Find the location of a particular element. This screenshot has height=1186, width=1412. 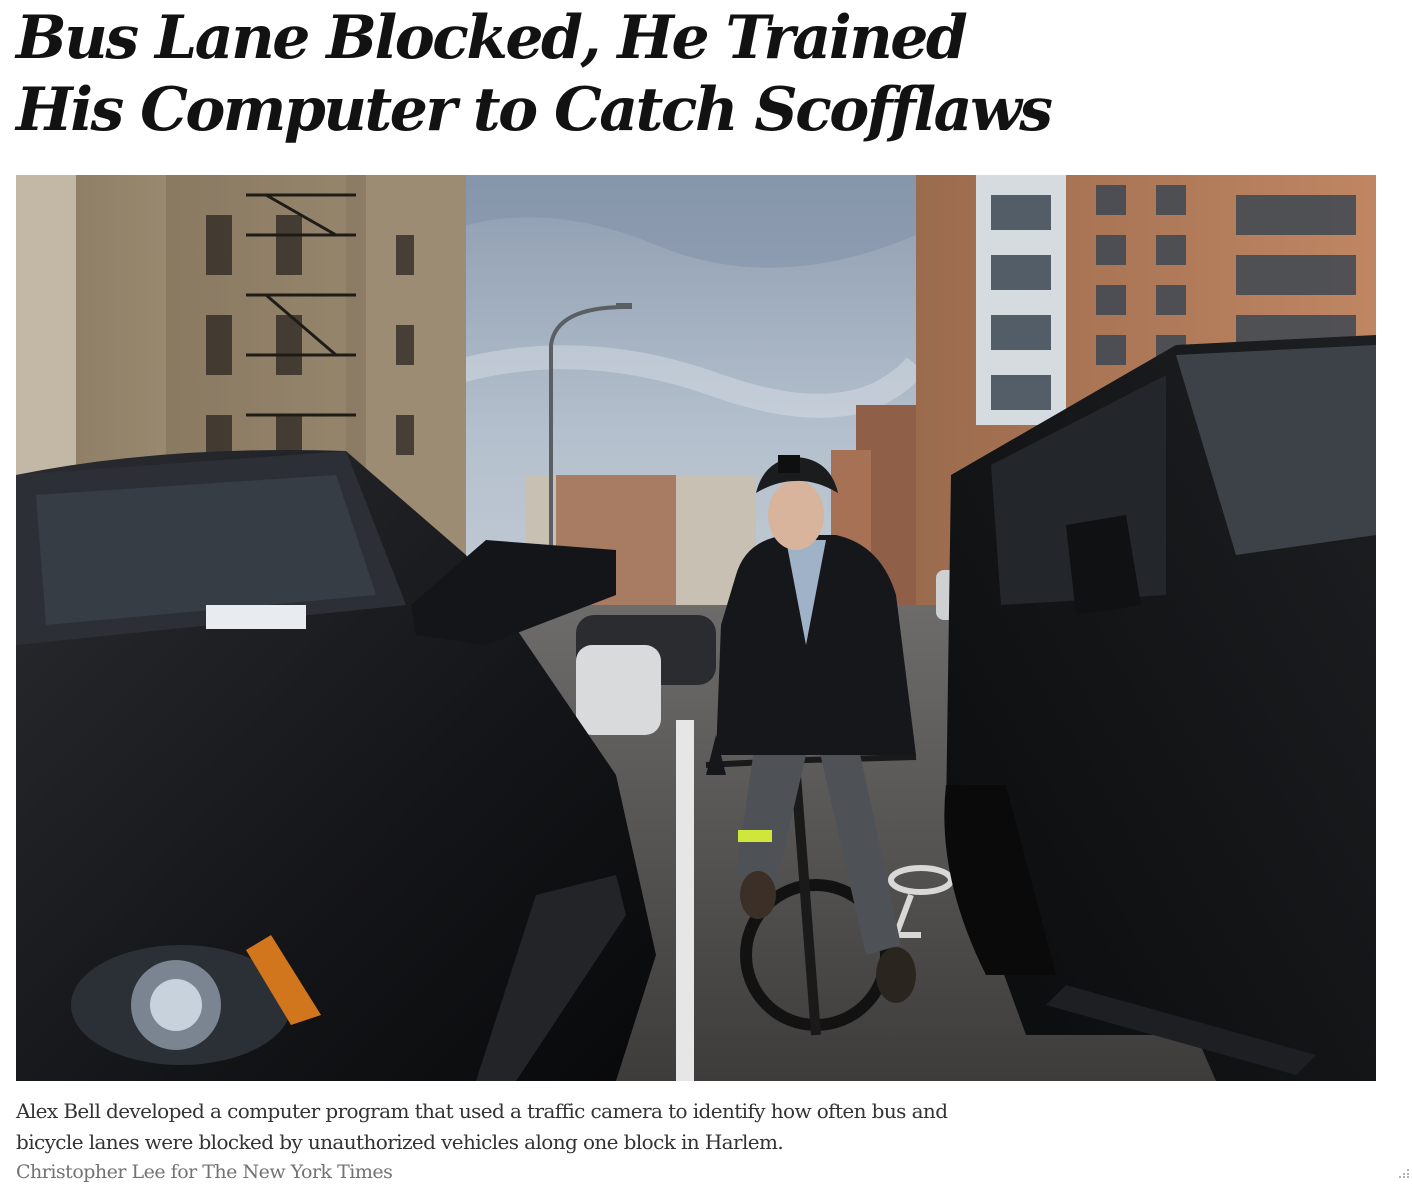

resize-grip-icon is located at coordinates (1404, 1173).